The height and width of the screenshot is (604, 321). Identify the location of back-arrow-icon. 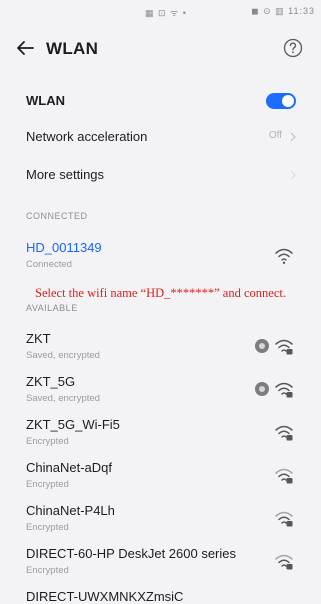
(25, 48).